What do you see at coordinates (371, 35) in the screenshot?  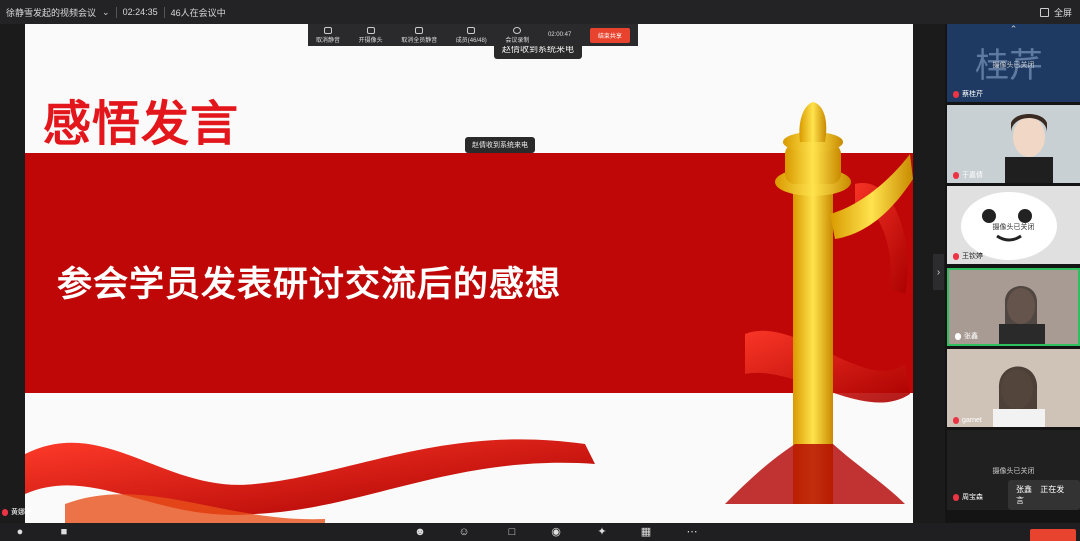 I see `camera-button: 开摄像头` at bounding box center [371, 35].